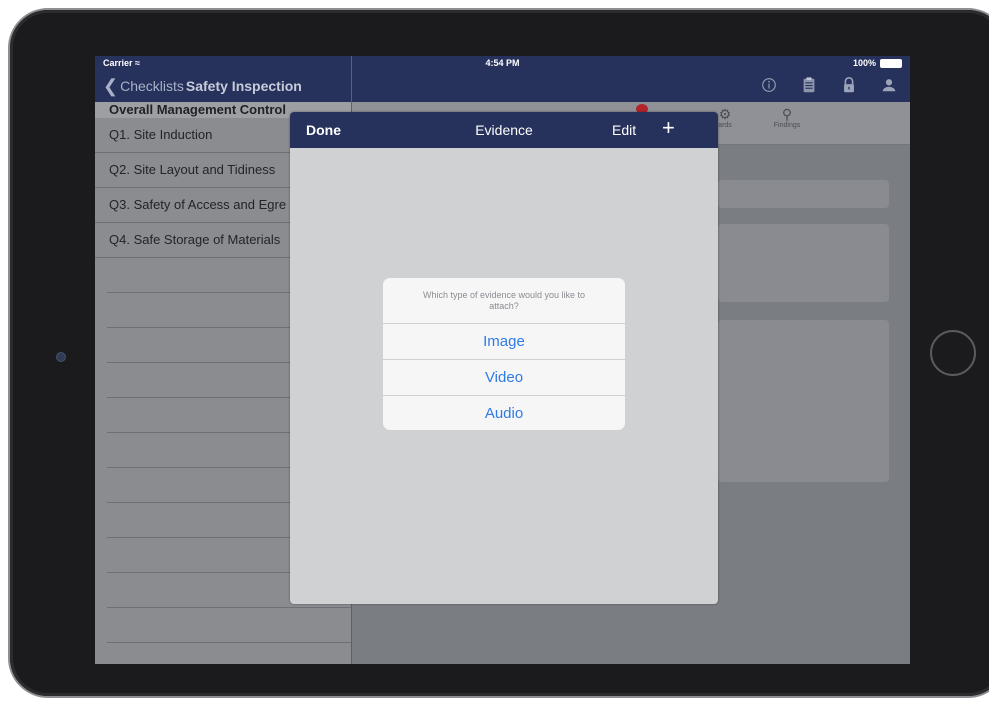 The height and width of the screenshot is (702, 989). I want to click on nav-icon-group, so click(829, 85).